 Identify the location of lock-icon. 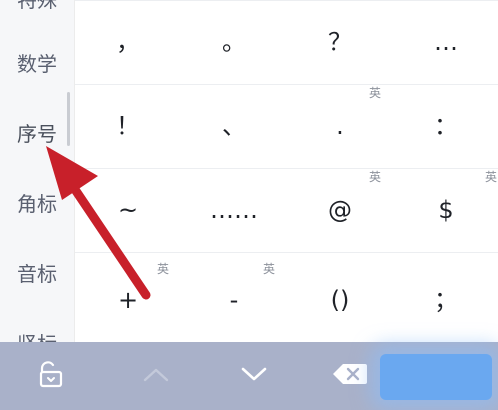
(50, 376).